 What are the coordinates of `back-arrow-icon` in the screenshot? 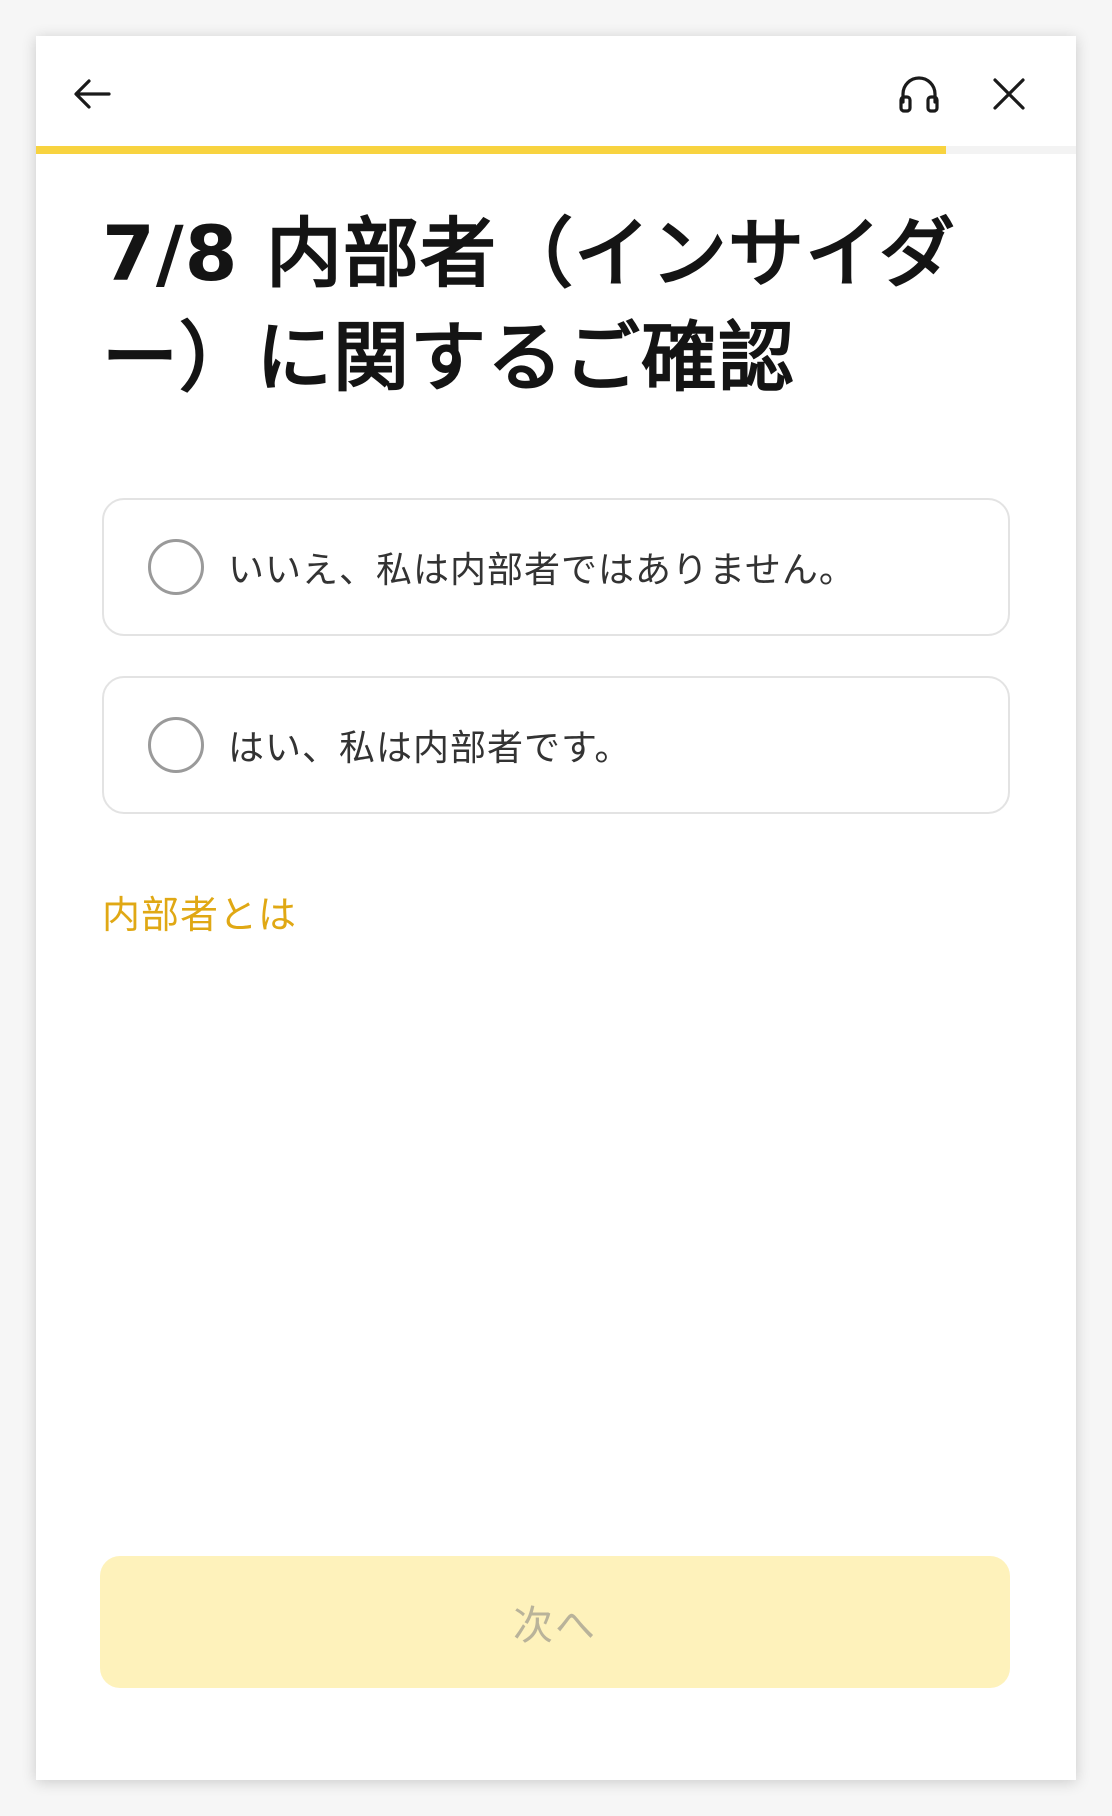 It's located at (92, 94).